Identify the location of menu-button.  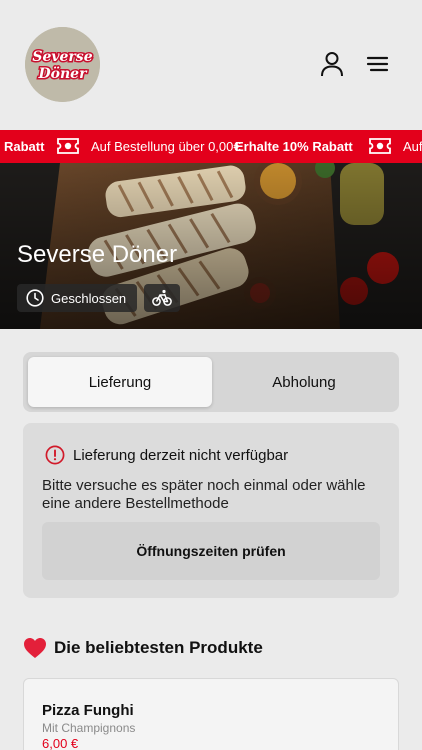
(377, 64).